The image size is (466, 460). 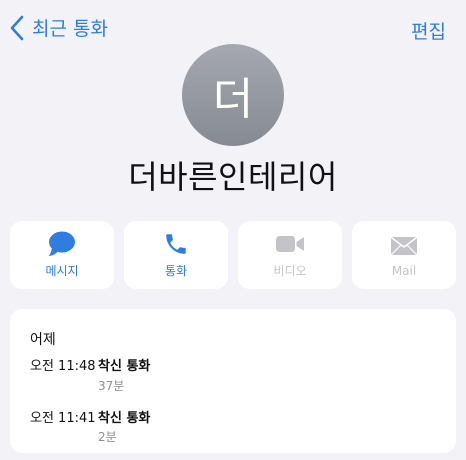 I want to click on mail-envelope-icon, so click(x=404, y=245).